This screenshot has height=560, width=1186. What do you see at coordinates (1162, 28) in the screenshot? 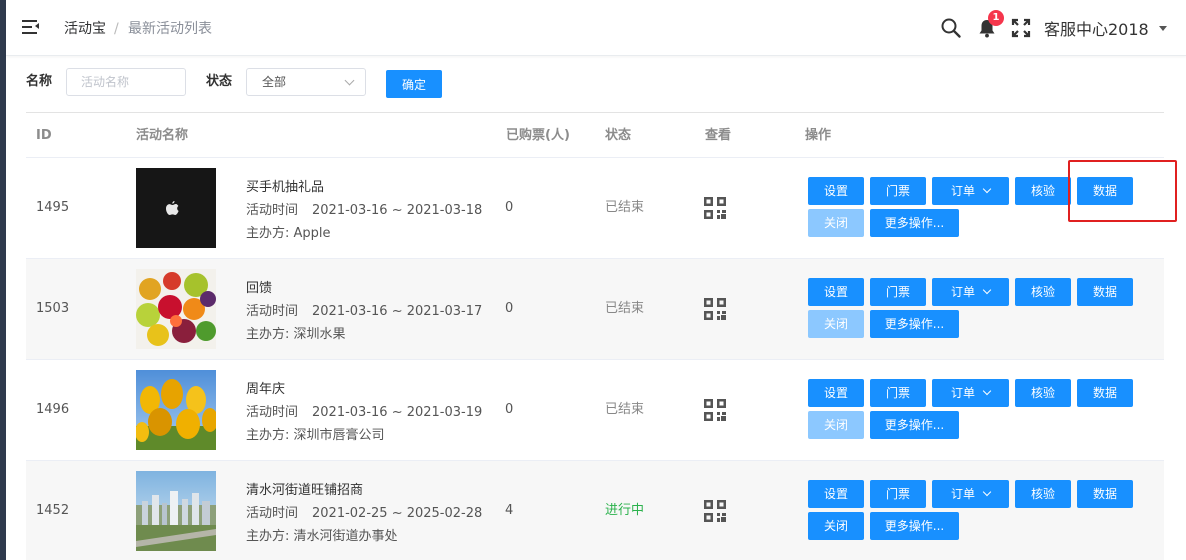
I see `caret-down-icon` at bounding box center [1162, 28].